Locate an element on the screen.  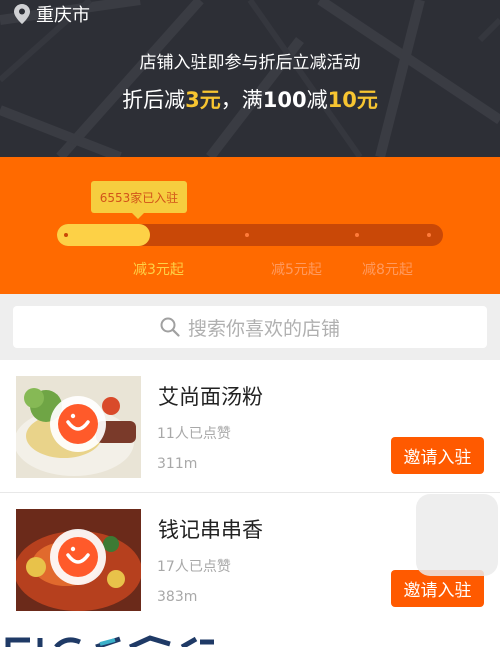
city-name: 重庆市 is located at coordinates (63, 15).